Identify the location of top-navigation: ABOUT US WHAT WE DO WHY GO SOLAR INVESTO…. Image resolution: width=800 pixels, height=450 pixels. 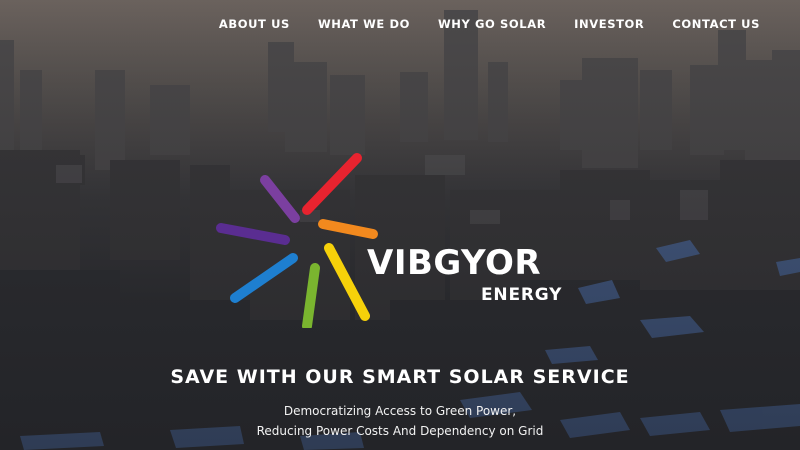
(475, 24).